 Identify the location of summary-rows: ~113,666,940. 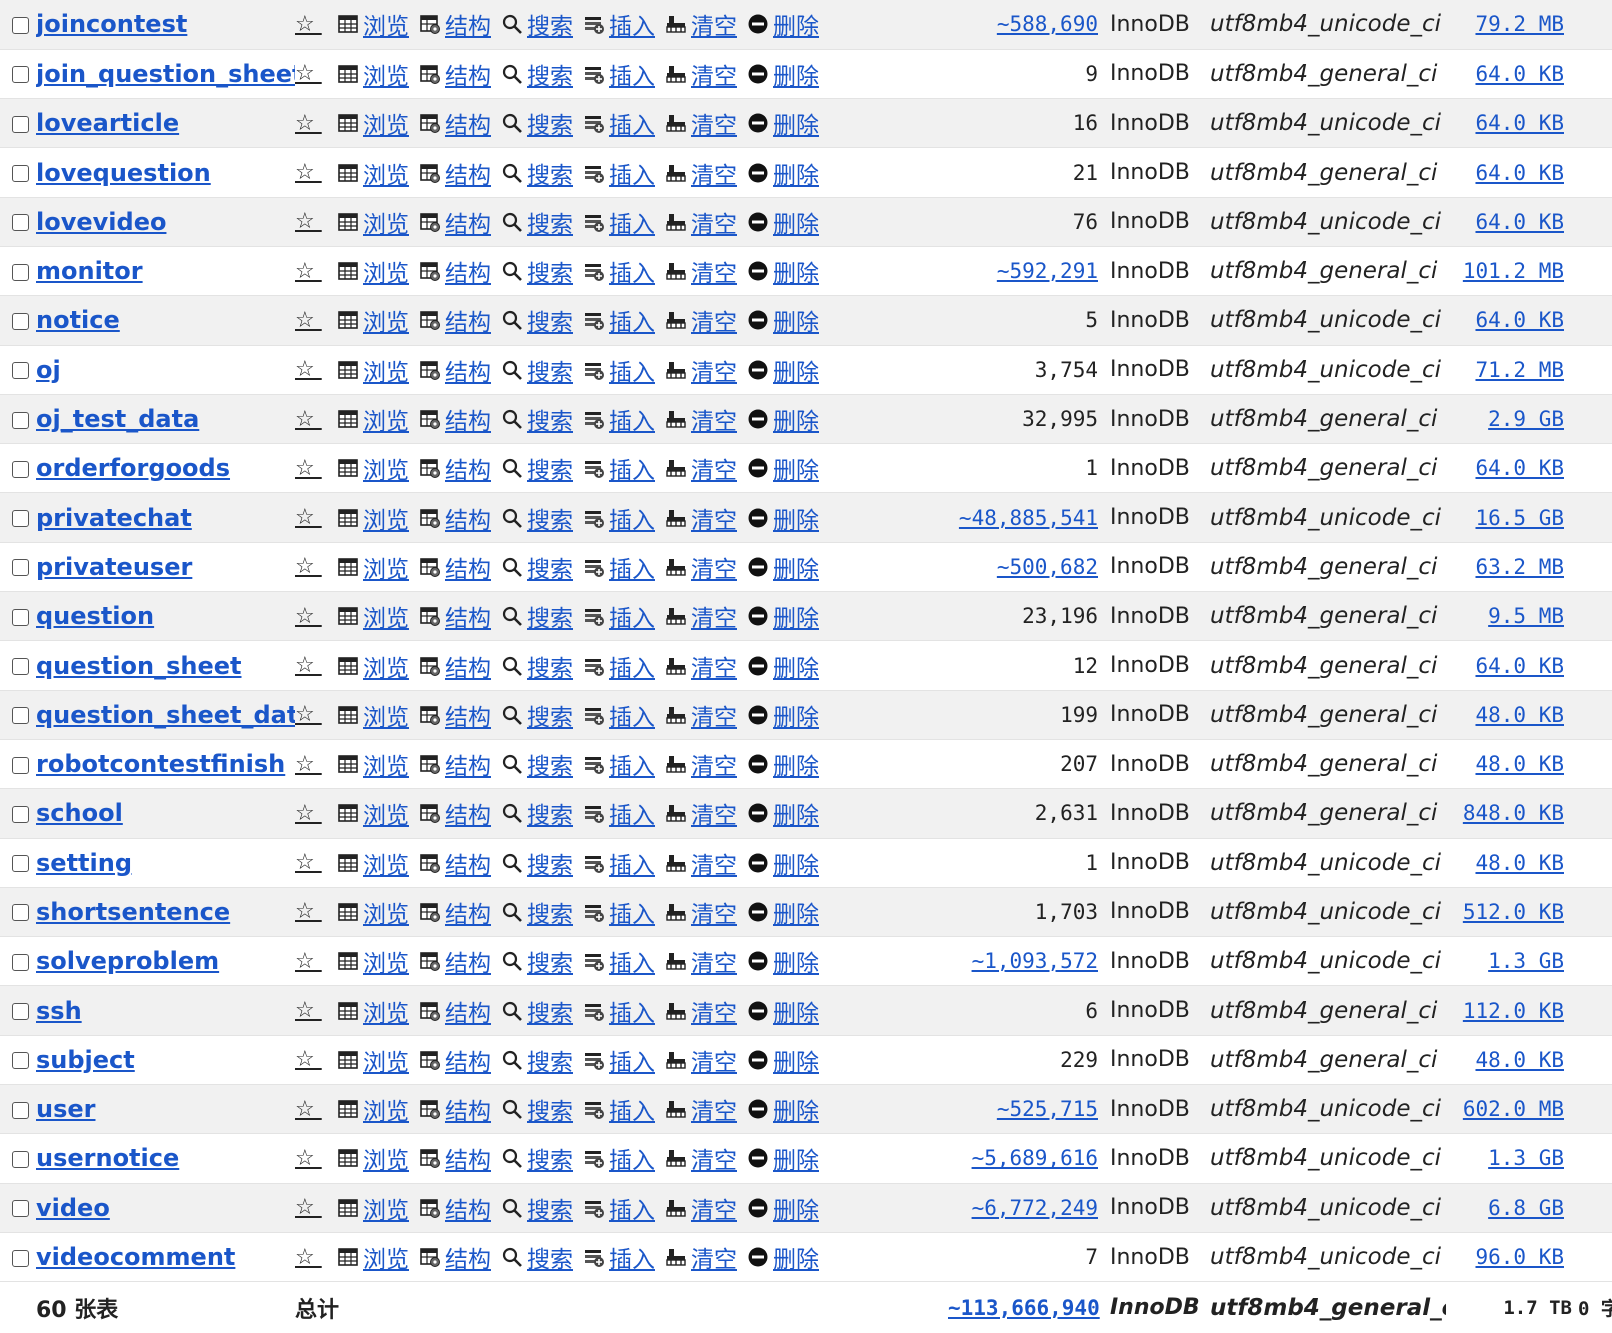
(1029, 1307).